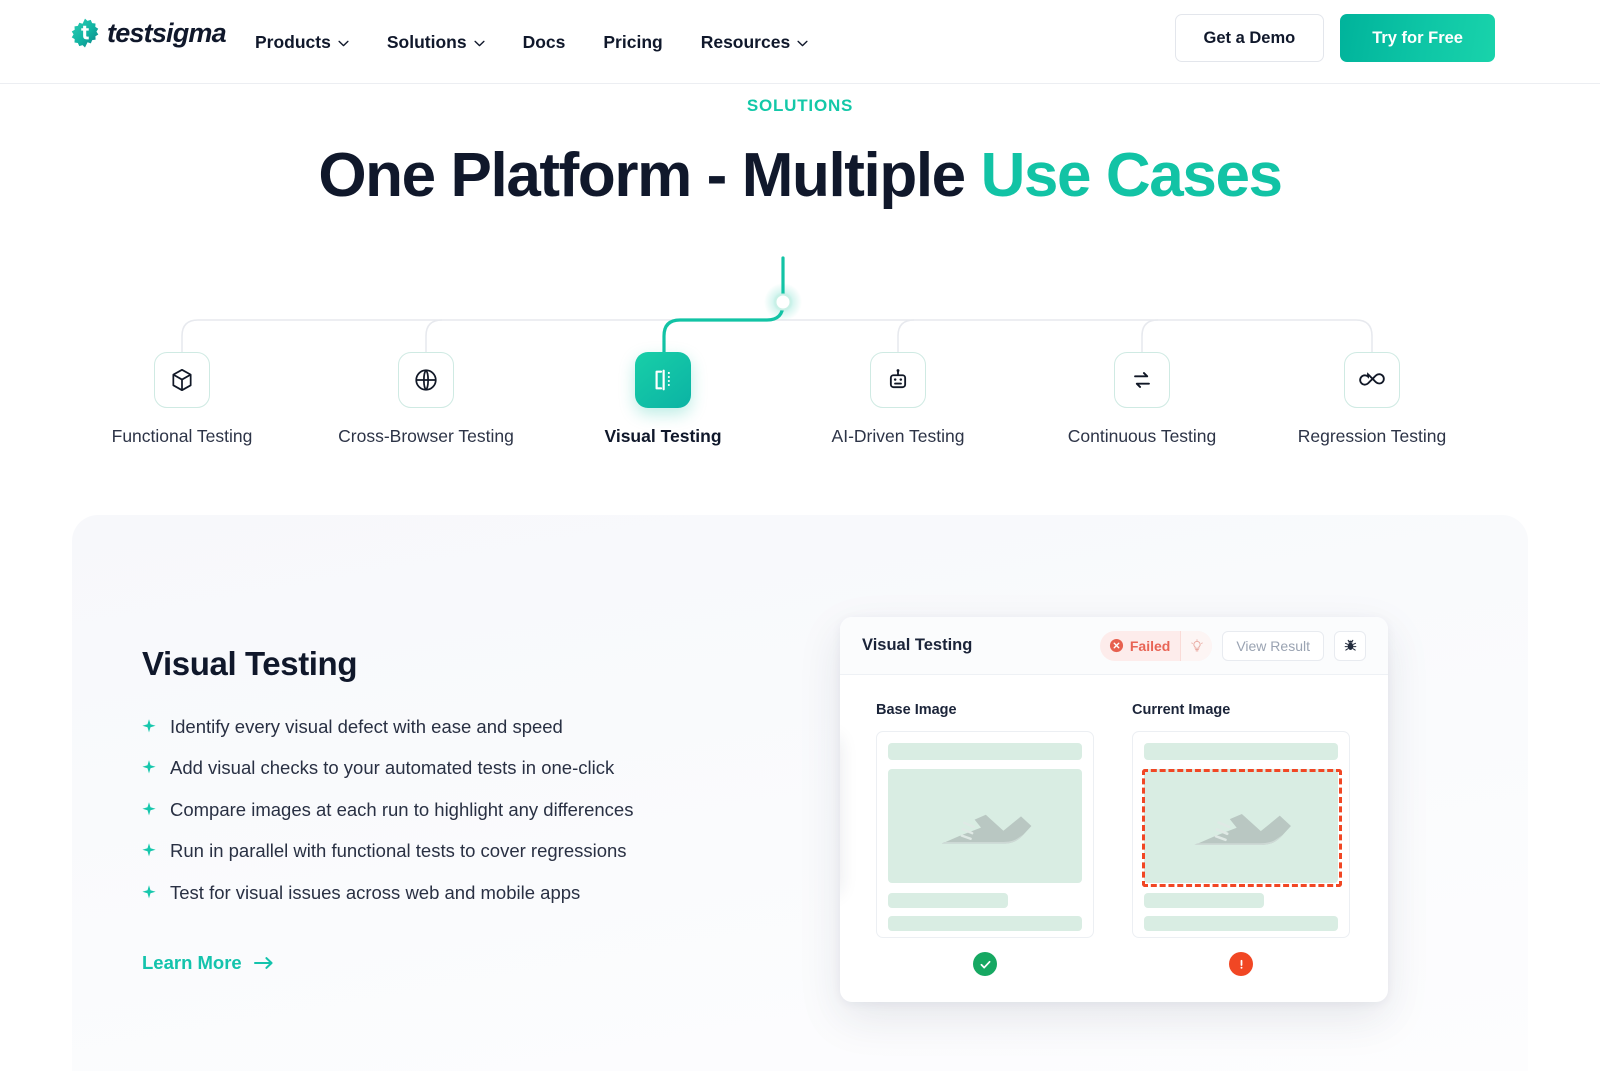  What do you see at coordinates (1372, 436) in the screenshot?
I see `tab-label: Regression Testing` at bounding box center [1372, 436].